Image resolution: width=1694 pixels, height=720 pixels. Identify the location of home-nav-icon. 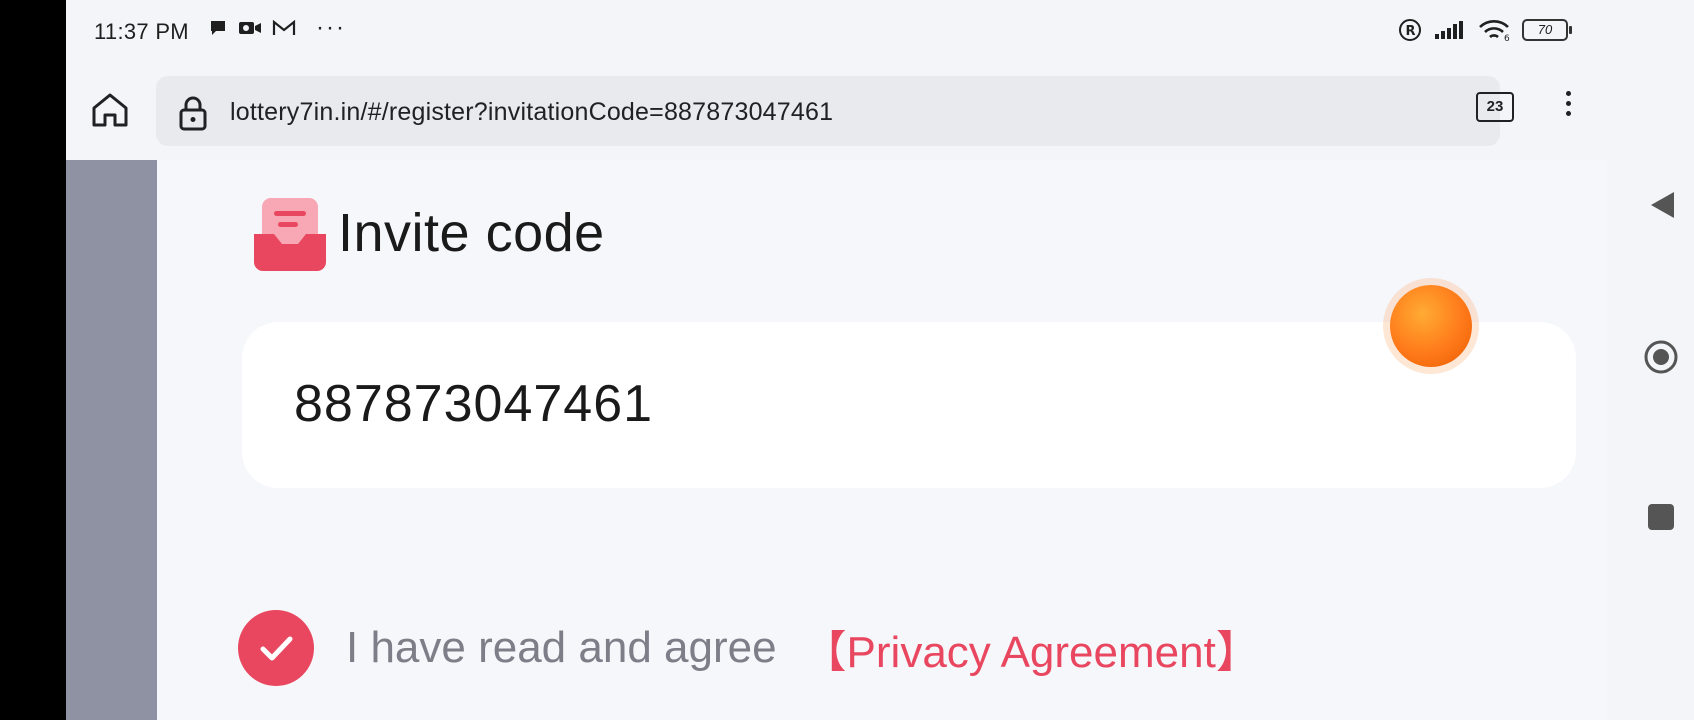
(1661, 357).